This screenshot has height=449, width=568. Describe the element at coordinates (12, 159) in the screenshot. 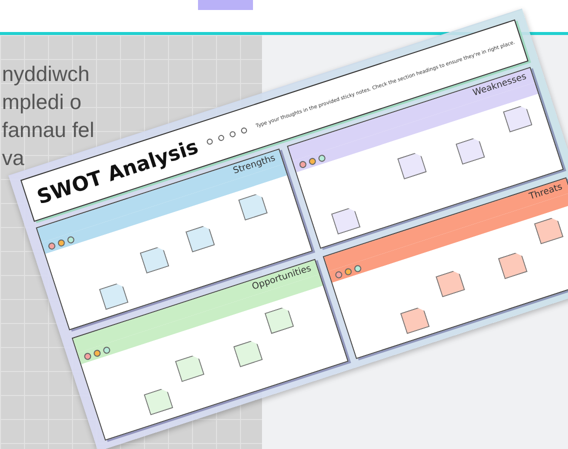

I see `intro-text-line: va` at that location.